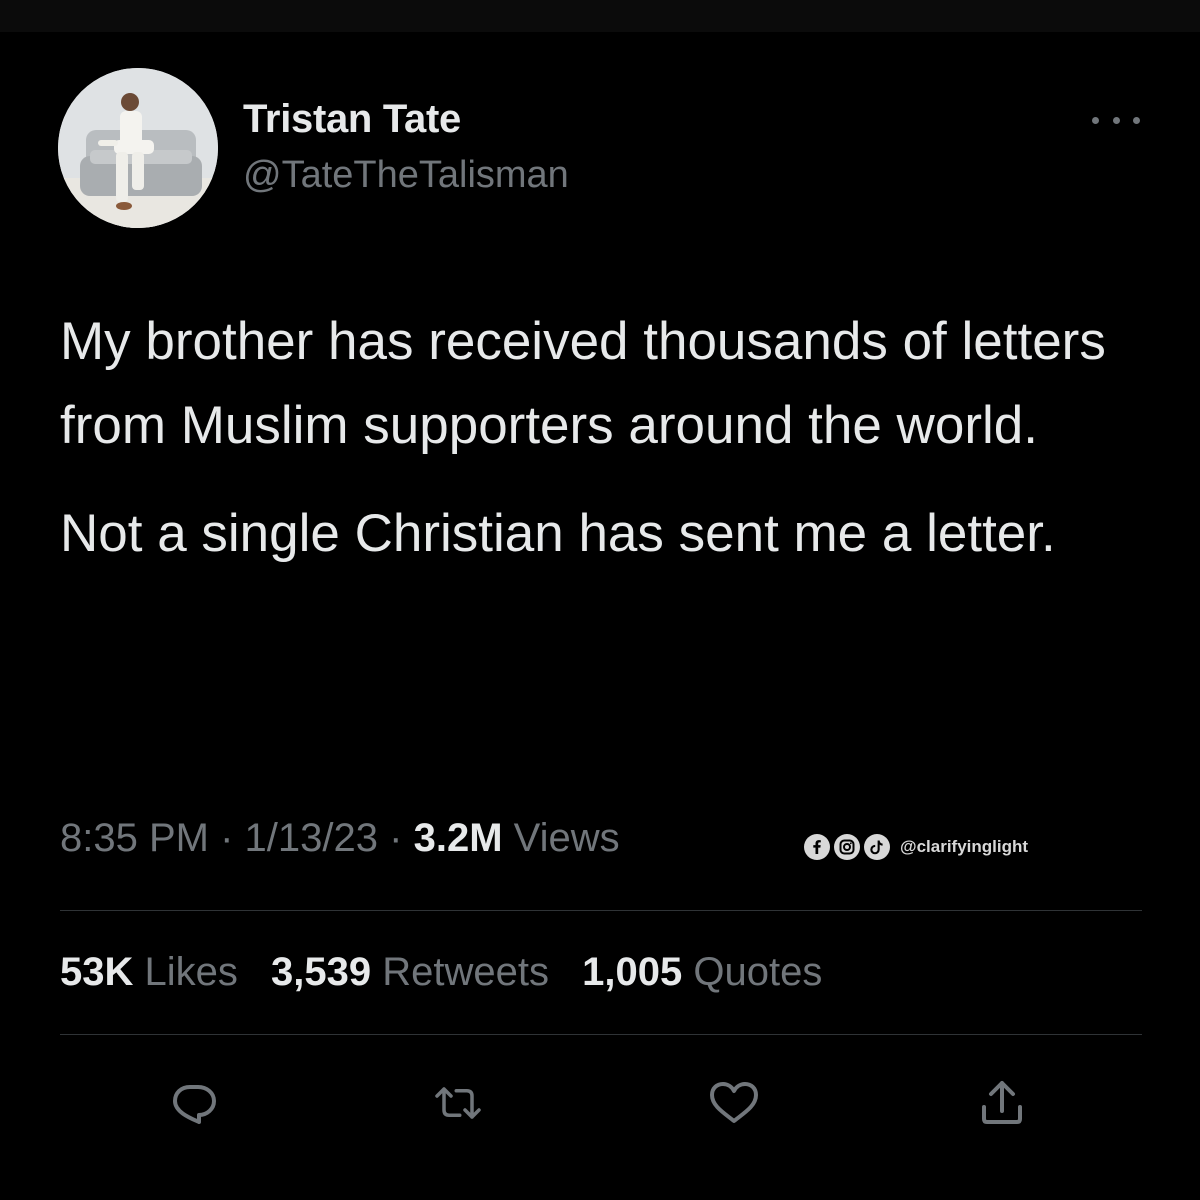 Image resolution: width=1200 pixels, height=1200 pixels. What do you see at coordinates (134, 838) in the screenshot?
I see `tweet-time: 8:35 PM` at bounding box center [134, 838].